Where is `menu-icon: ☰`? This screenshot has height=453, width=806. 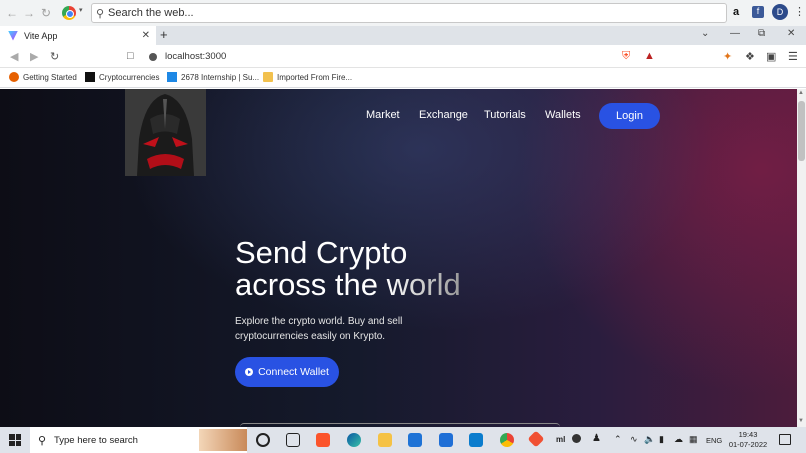 menu-icon: ☰ is located at coordinates (793, 56).